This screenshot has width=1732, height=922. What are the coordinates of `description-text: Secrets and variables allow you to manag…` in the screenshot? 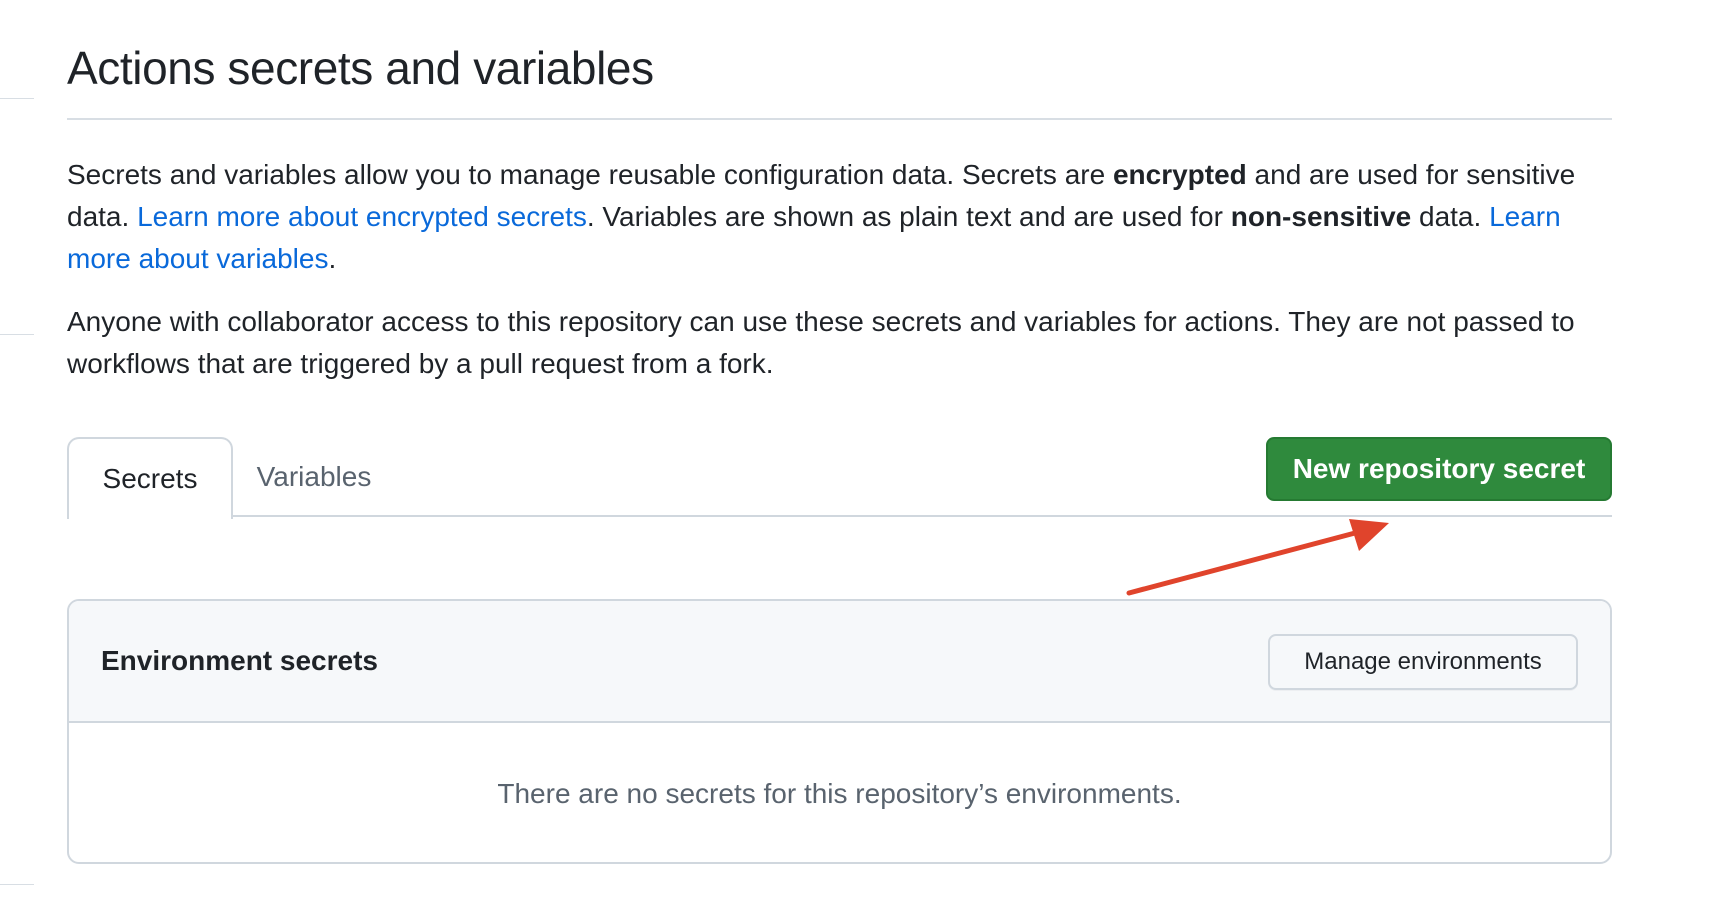 It's located at (590, 174).